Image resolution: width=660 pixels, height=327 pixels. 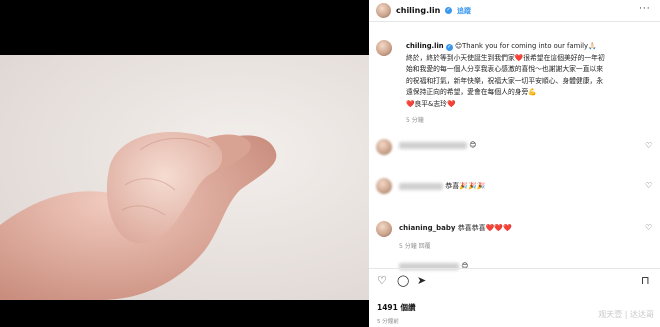 I want to click on post-time-ago: 5 分鐘前, so click(x=388, y=322).